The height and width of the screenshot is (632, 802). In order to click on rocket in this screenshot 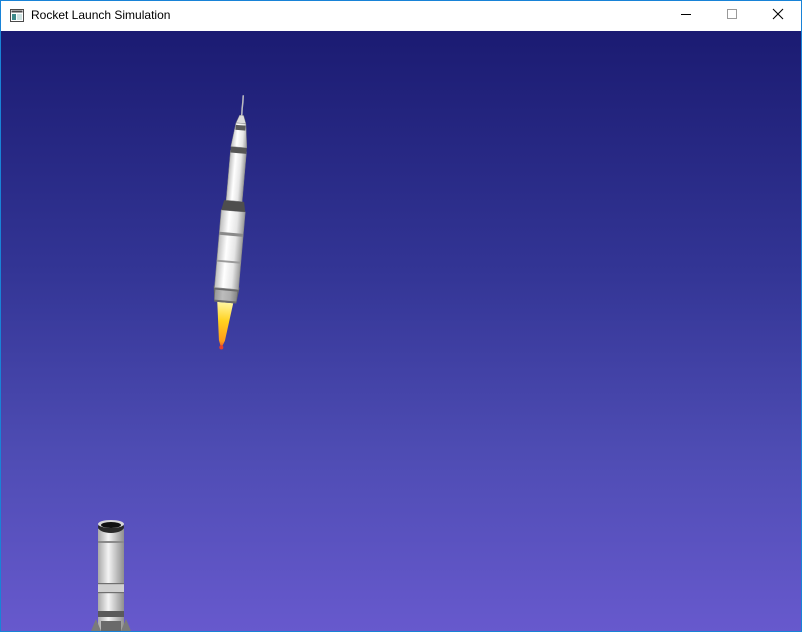, I will do `click(230, 222)`.